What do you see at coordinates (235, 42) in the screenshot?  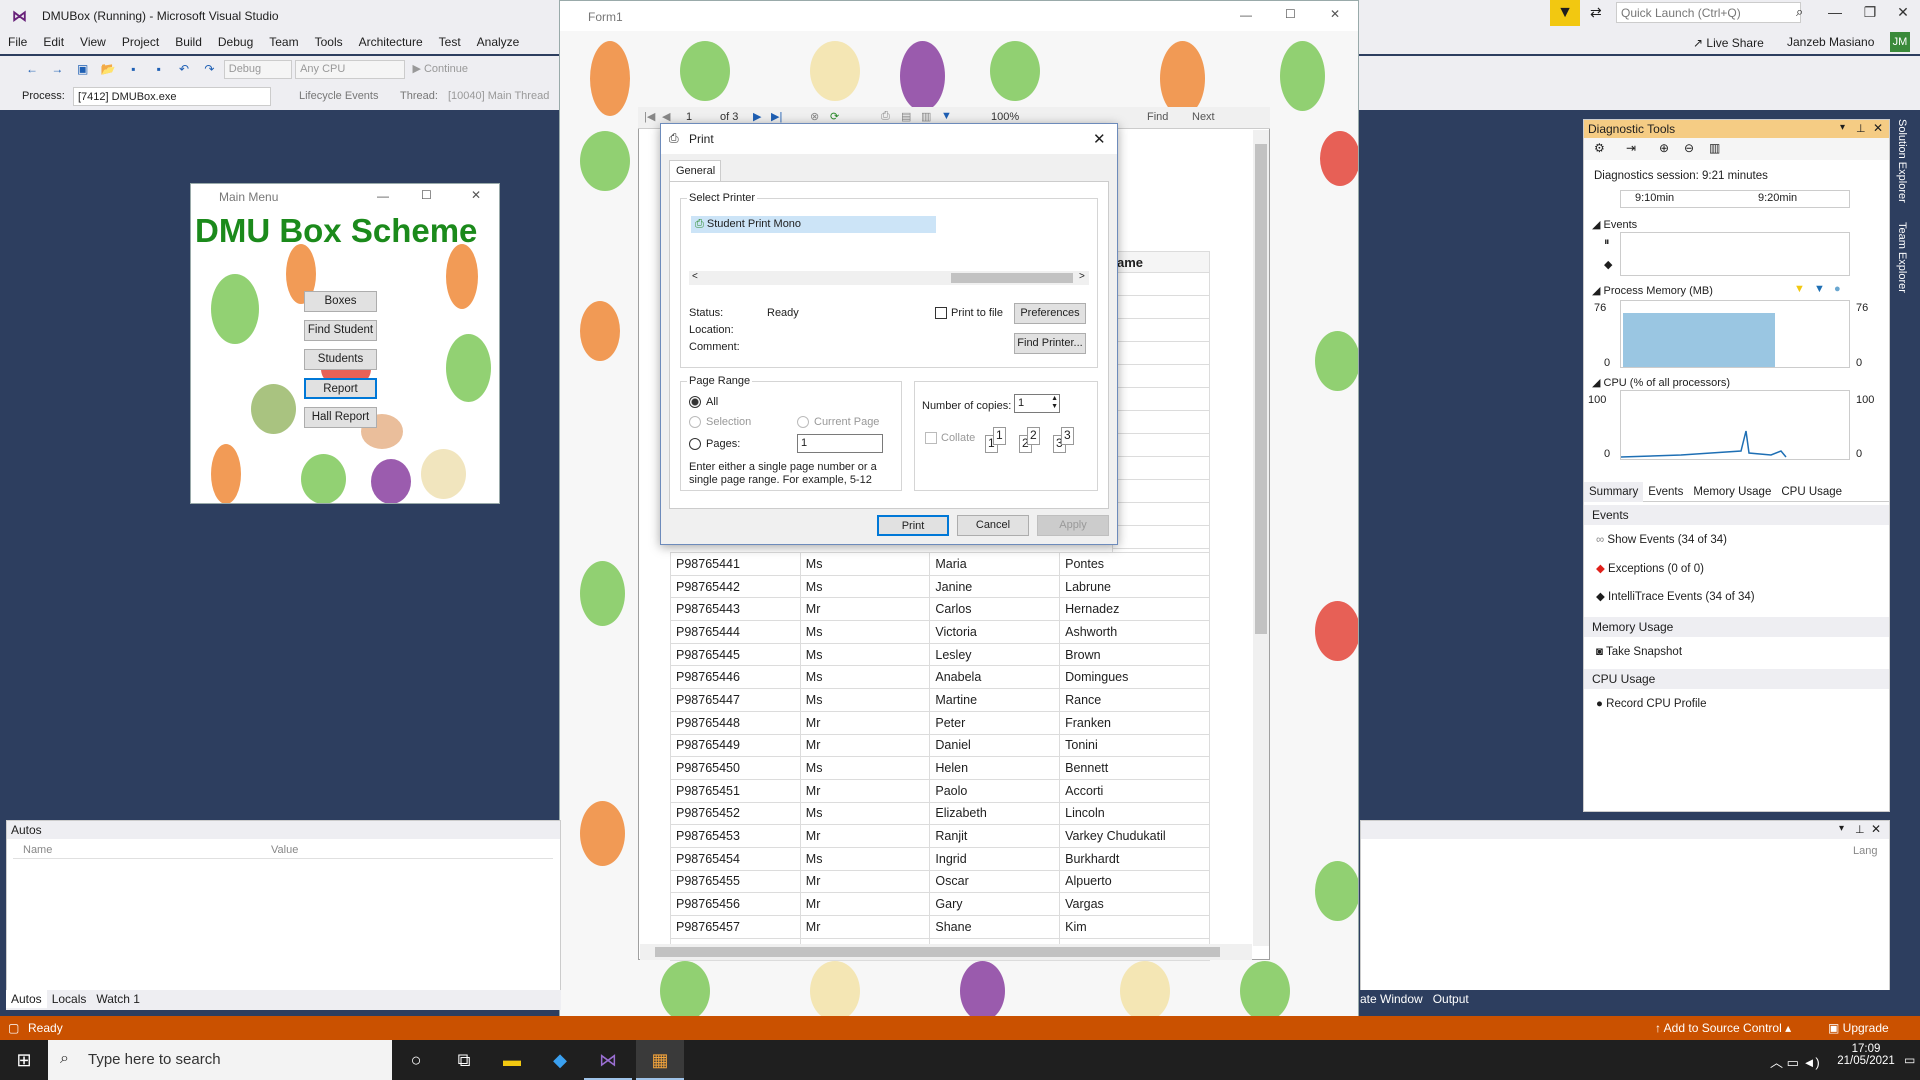 I see `menu-debug: Debug` at bounding box center [235, 42].